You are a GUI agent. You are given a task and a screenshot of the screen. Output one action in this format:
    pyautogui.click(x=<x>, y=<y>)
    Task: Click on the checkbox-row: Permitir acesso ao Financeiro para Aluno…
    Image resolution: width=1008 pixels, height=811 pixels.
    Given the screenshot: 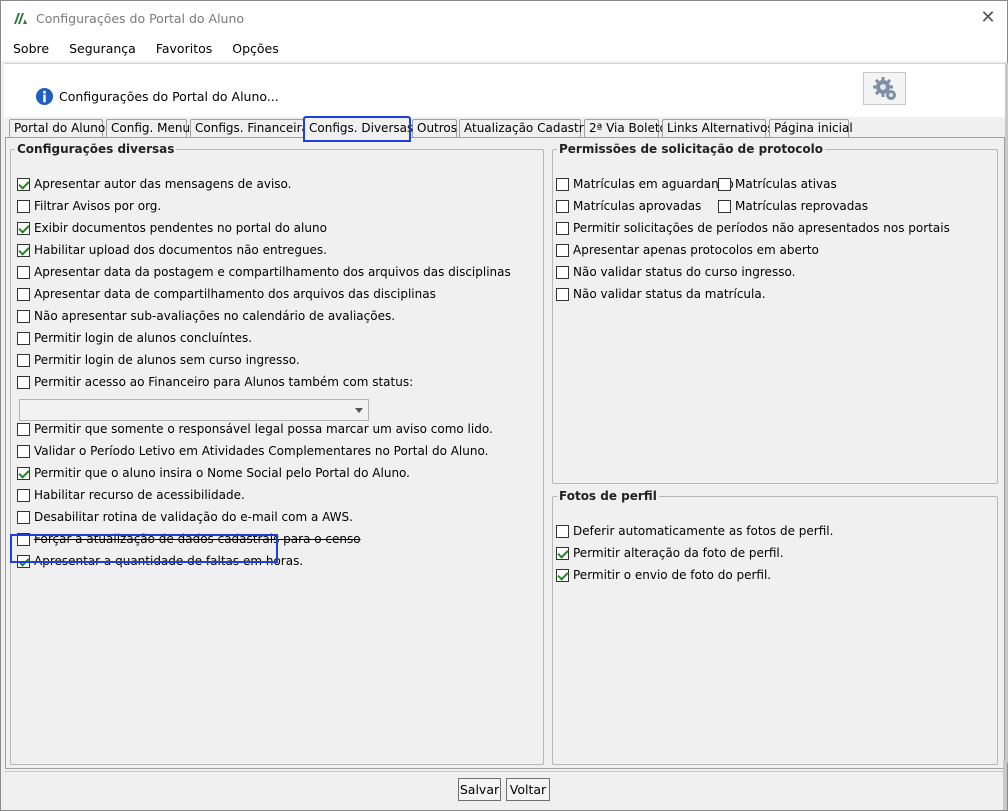 What is the action you would take?
    pyautogui.click(x=215, y=382)
    